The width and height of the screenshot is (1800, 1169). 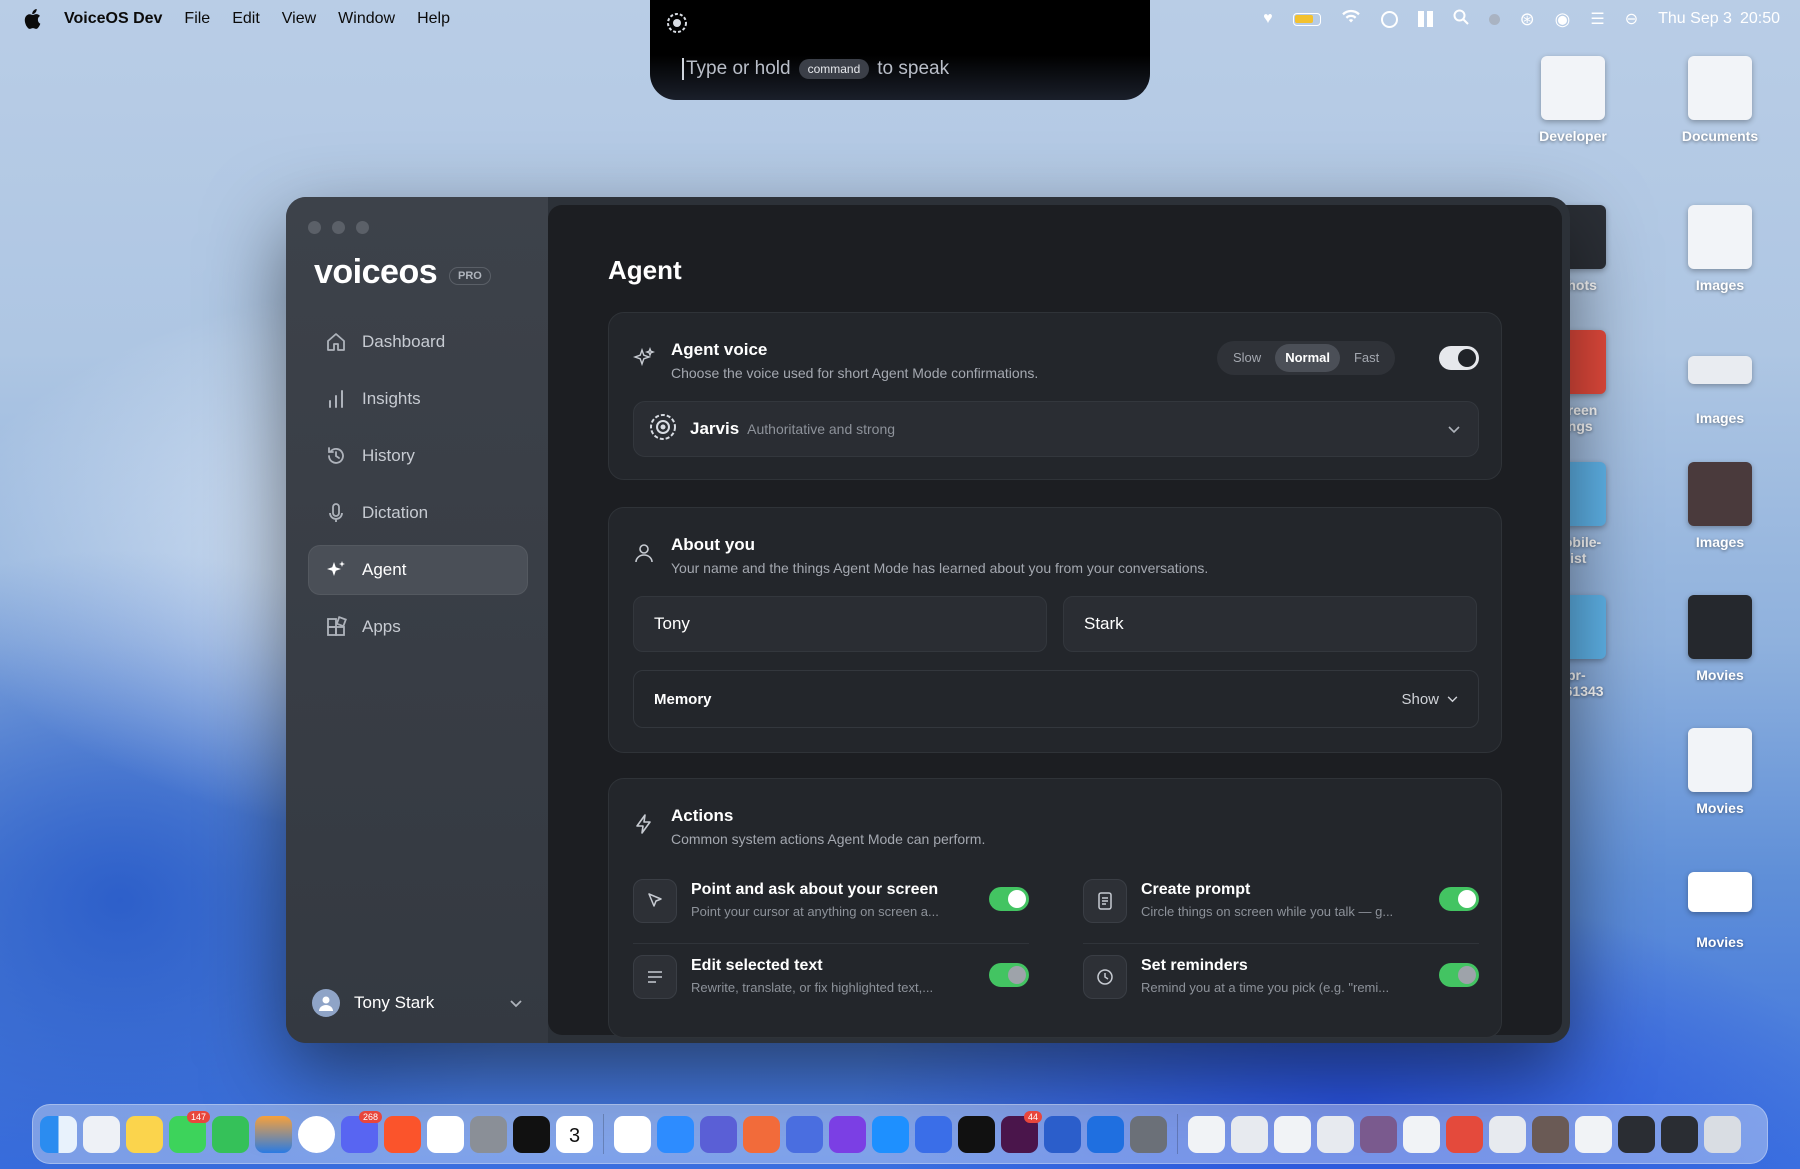 What do you see at coordinates (1631, 19) in the screenshot?
I see `focus-icon: ⊖` at bounding box center [1631, 19].